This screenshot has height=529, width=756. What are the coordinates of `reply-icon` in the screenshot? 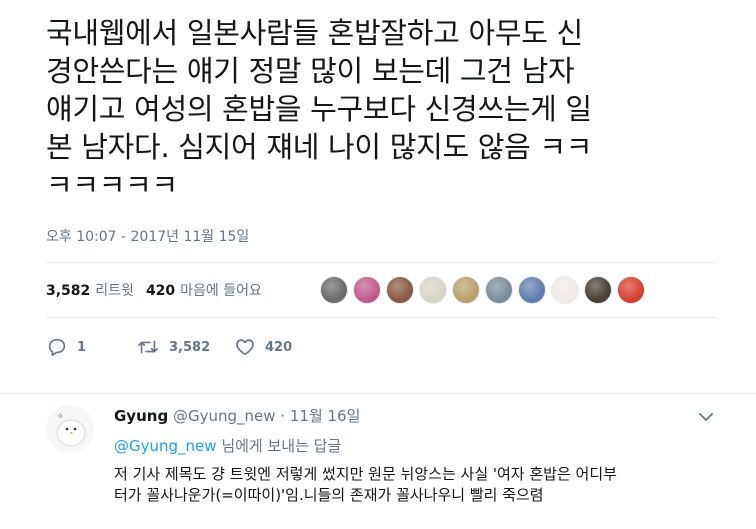 It's located at (57, 347).